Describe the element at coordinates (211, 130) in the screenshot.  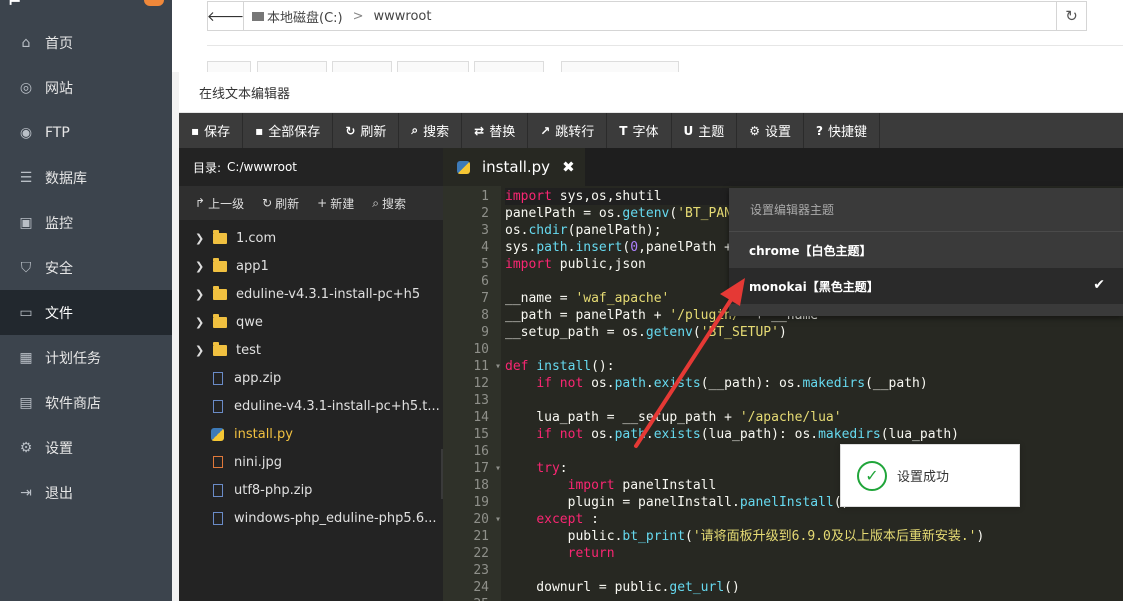
I see `toolbar-save-button: ▪ 保存` at that location.